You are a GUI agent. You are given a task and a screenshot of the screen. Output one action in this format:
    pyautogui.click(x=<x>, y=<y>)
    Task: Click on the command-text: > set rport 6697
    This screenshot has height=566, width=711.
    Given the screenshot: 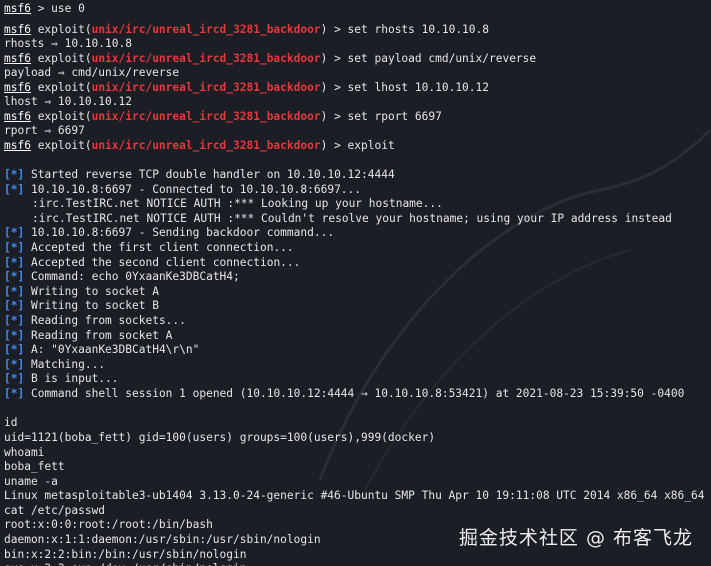 What is the action you would take?
    pyautogui.click(x=384, y=116)
    